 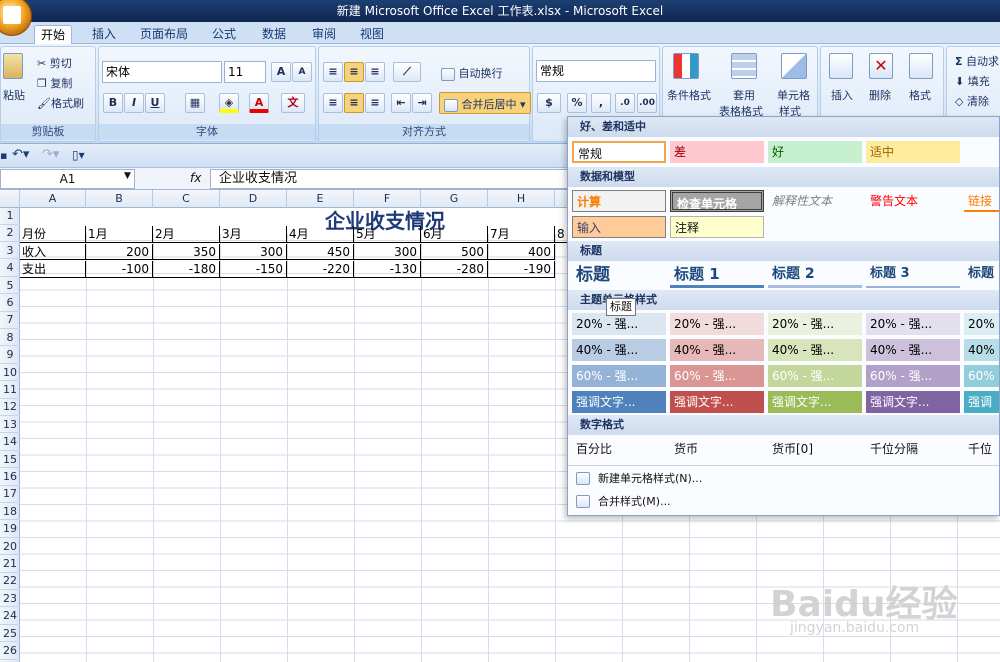 What do you see at coordinates (972, 81) in the screenshot?
I see `fill-button: ⬇ 填充` at bounding box center [972, 81].